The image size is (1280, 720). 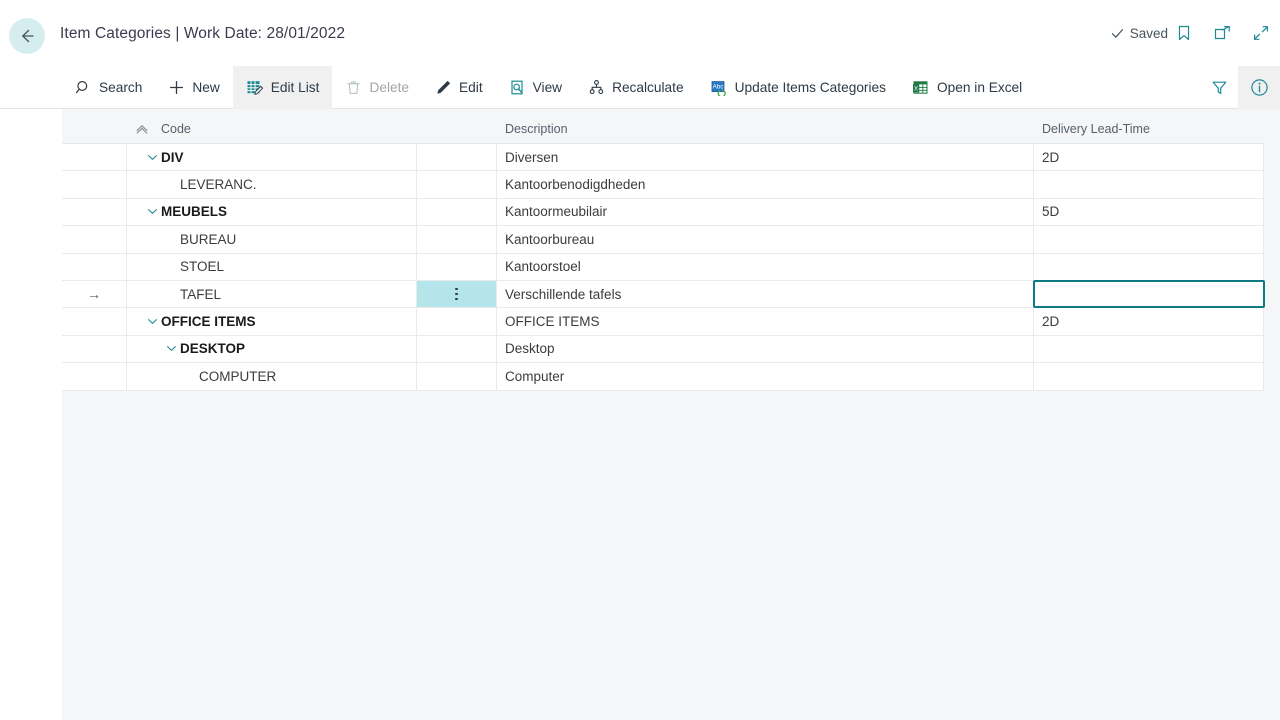 I want to click on filter-icon, so click(x=1219, y=87).